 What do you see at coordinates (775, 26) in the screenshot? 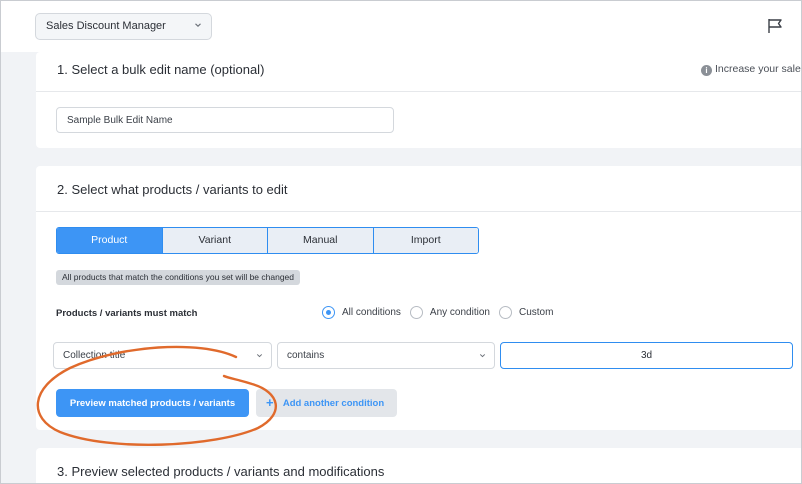
I see `flag-icon` at bounding box center [775, 26].